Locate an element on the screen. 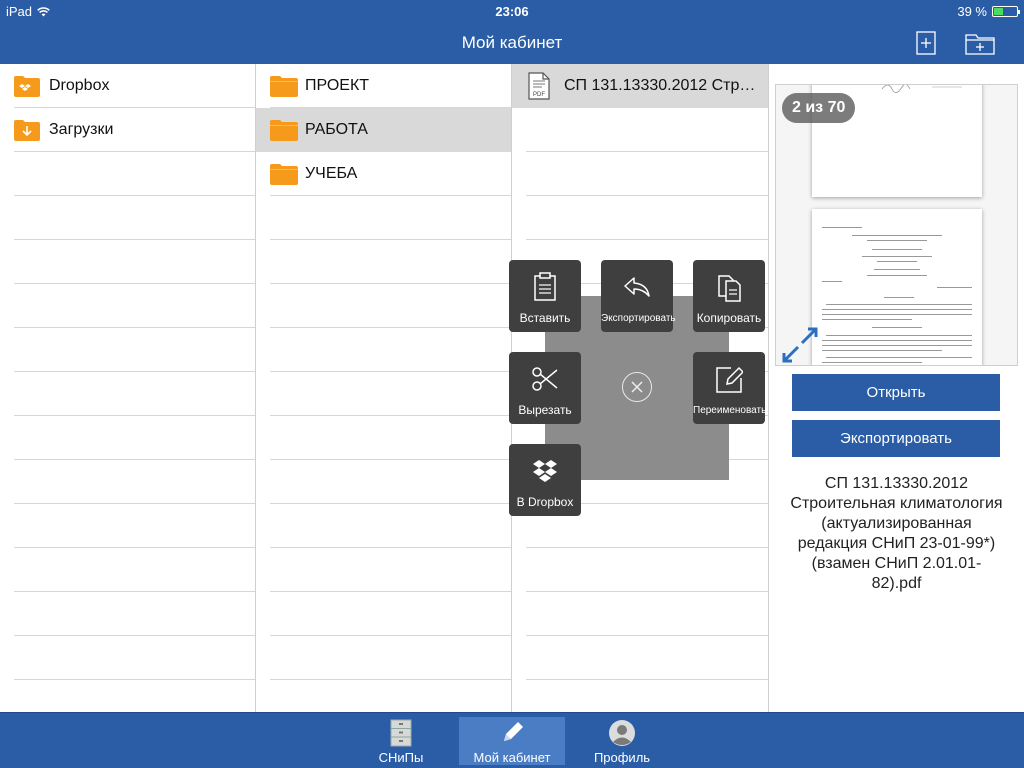 The height and width of the screenshot is (768, 1024). paste-label: Вставить is located at coordinates (545, 318).